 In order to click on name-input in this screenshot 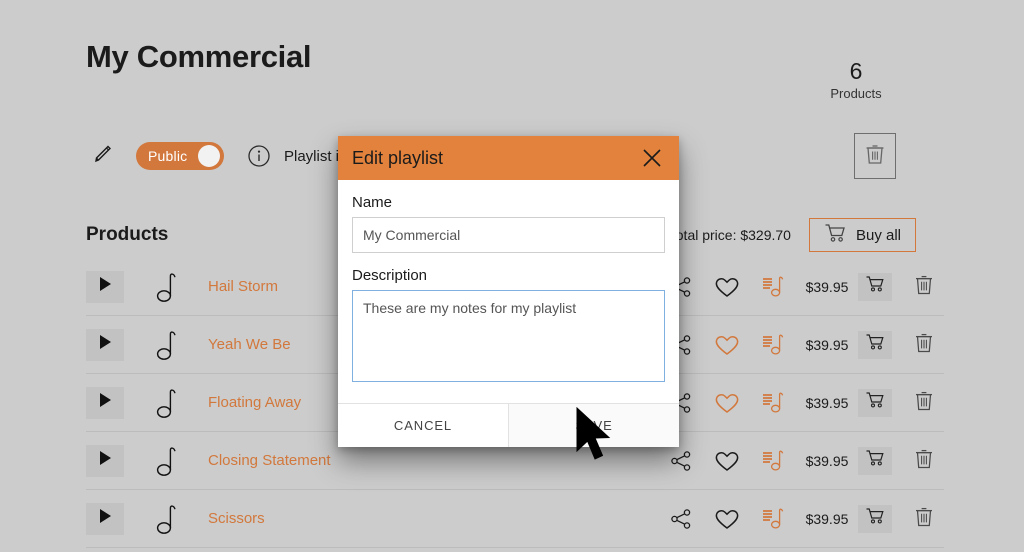, I will do `click(508, 235)`.